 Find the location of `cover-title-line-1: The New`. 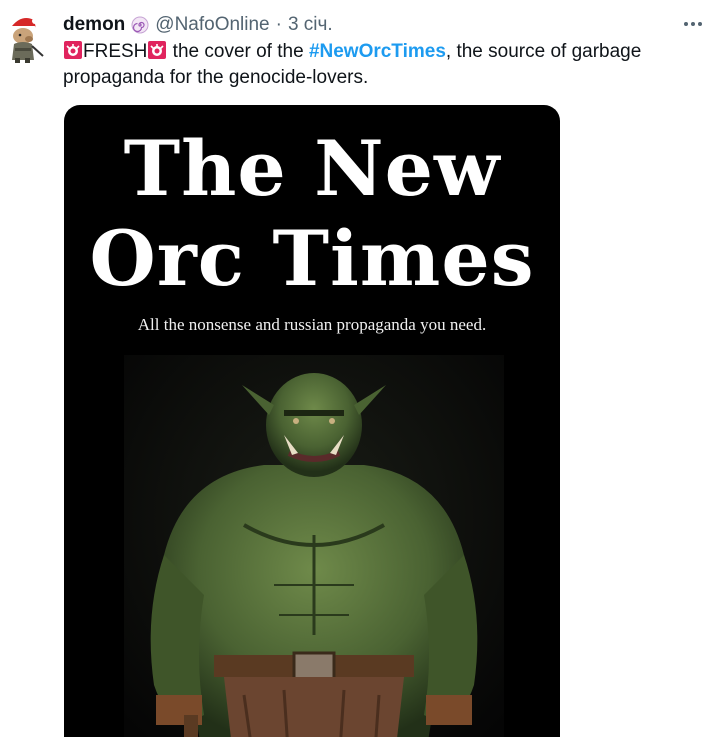

cover-title-line-1: The New is located at coordinates (312, 168).